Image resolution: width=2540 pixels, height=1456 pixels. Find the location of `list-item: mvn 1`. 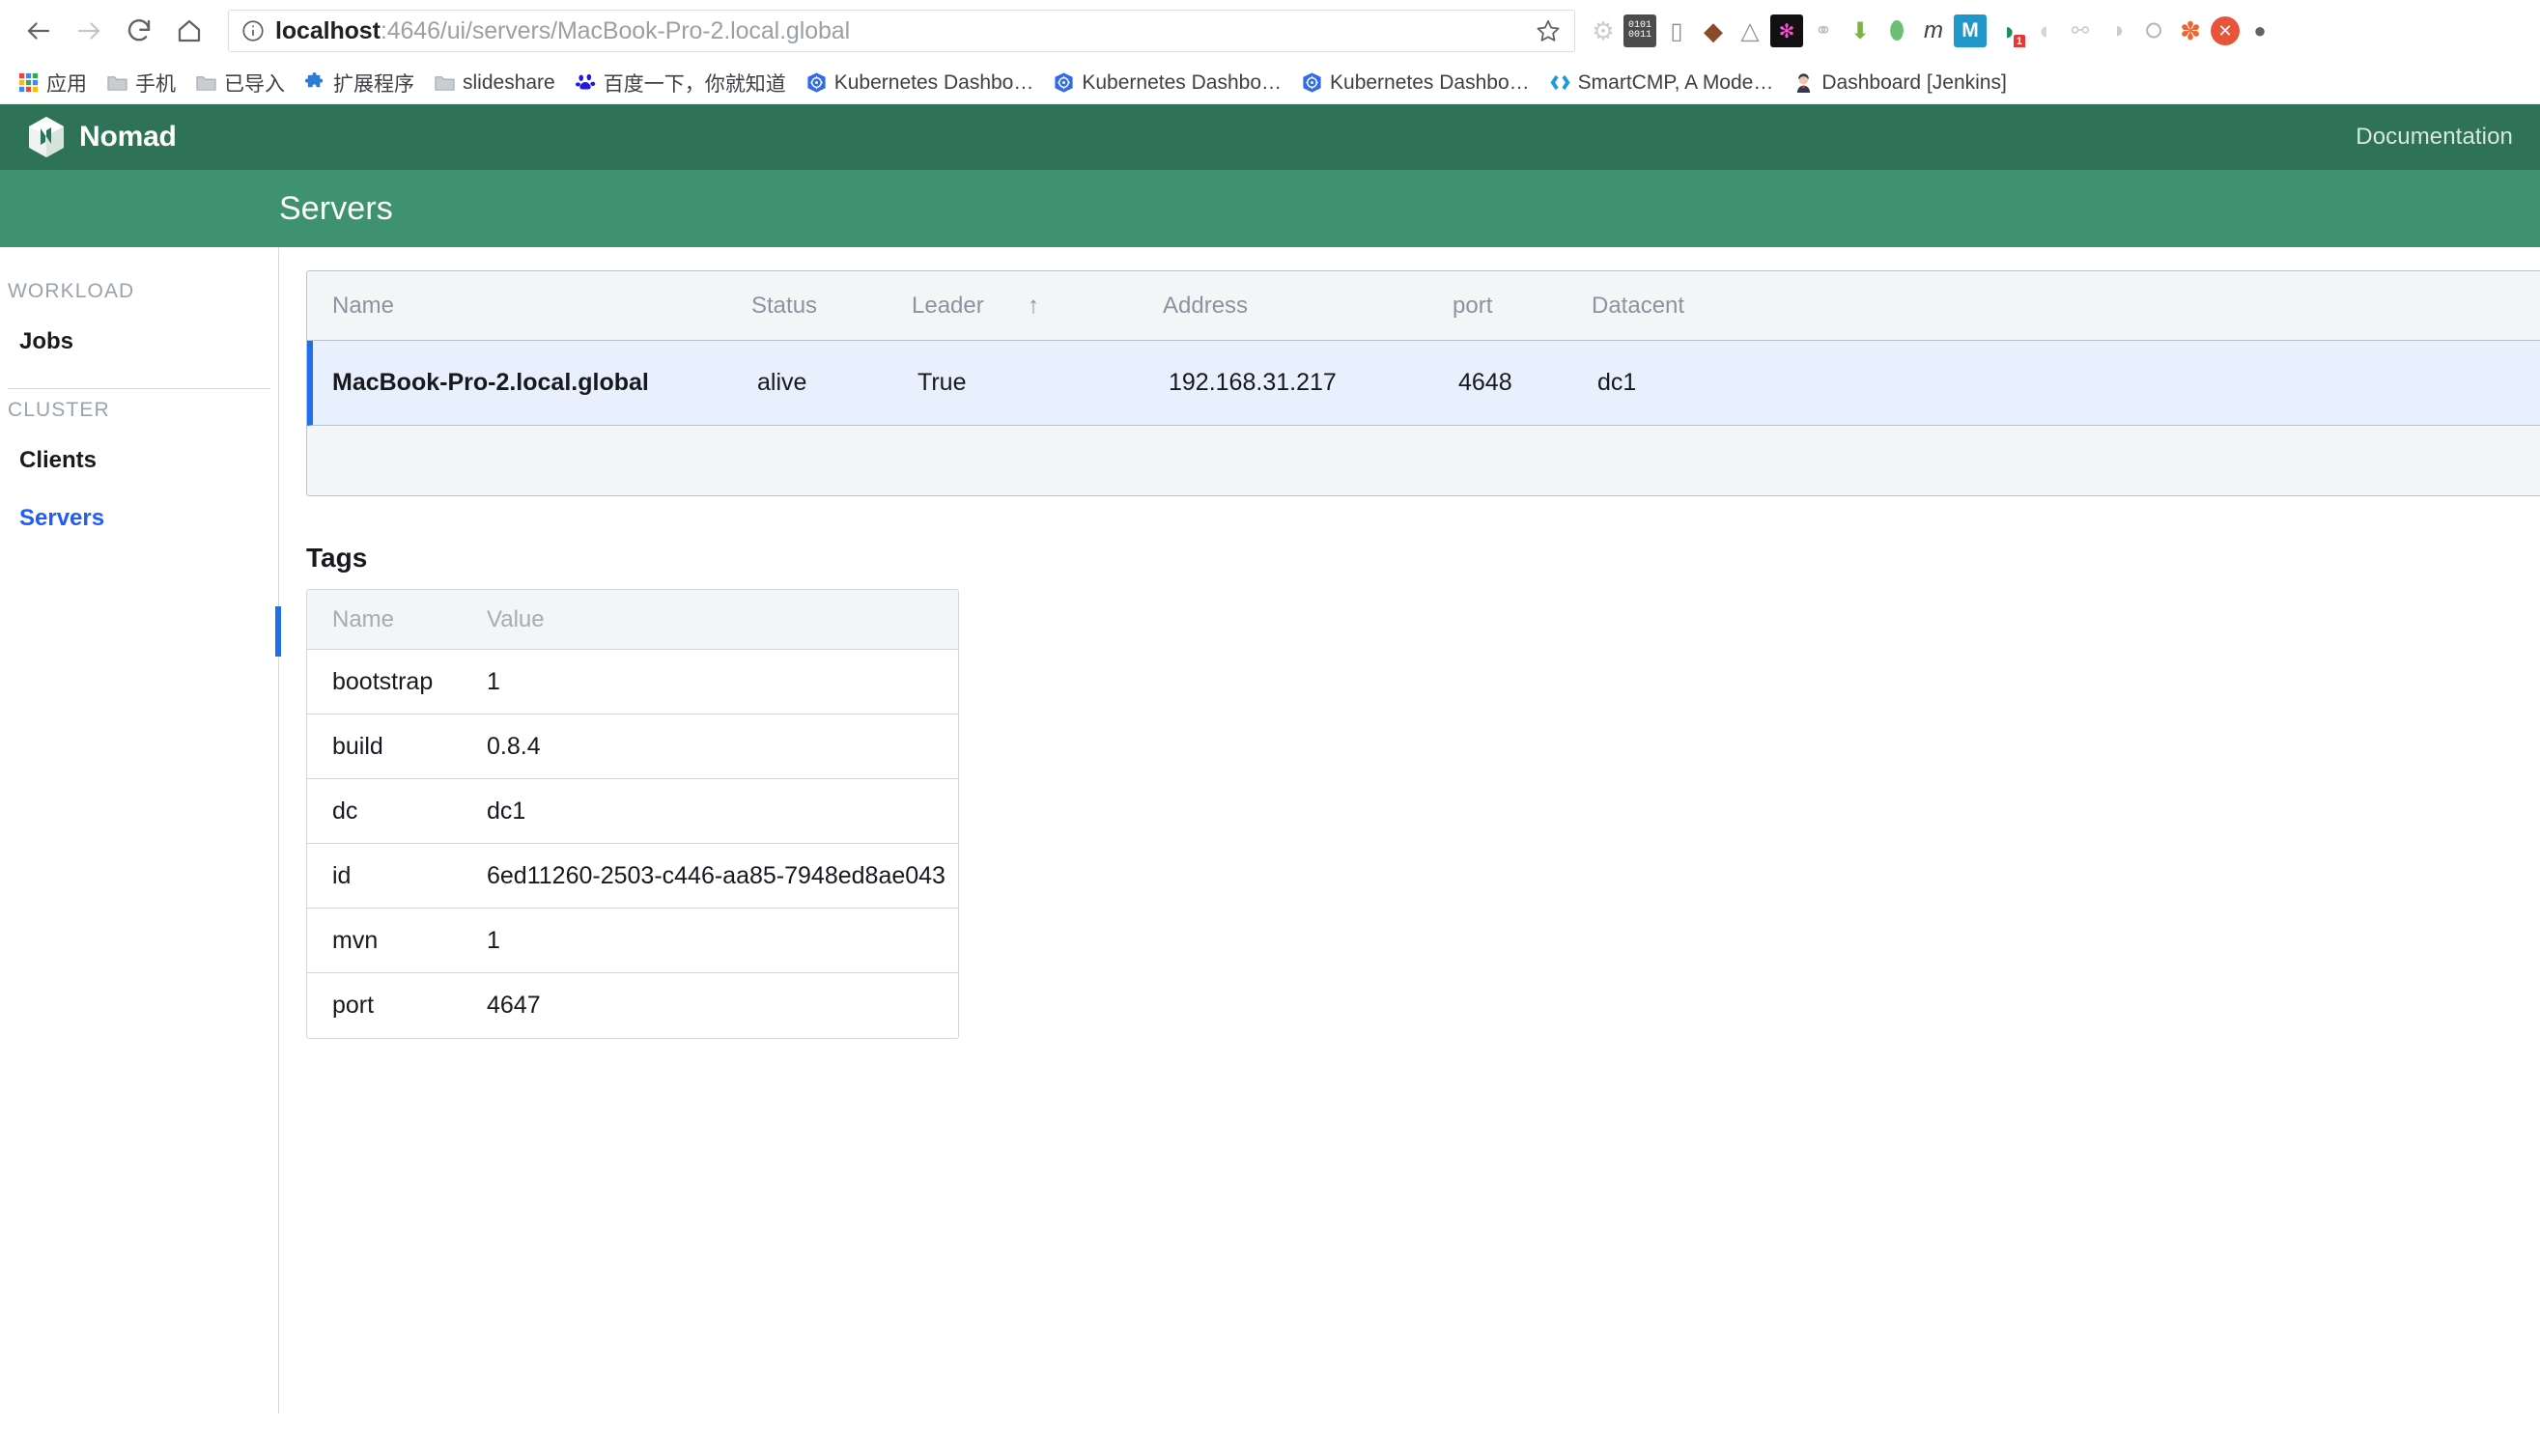

list-item: mvn 1 is located at coordinates (632, 941).